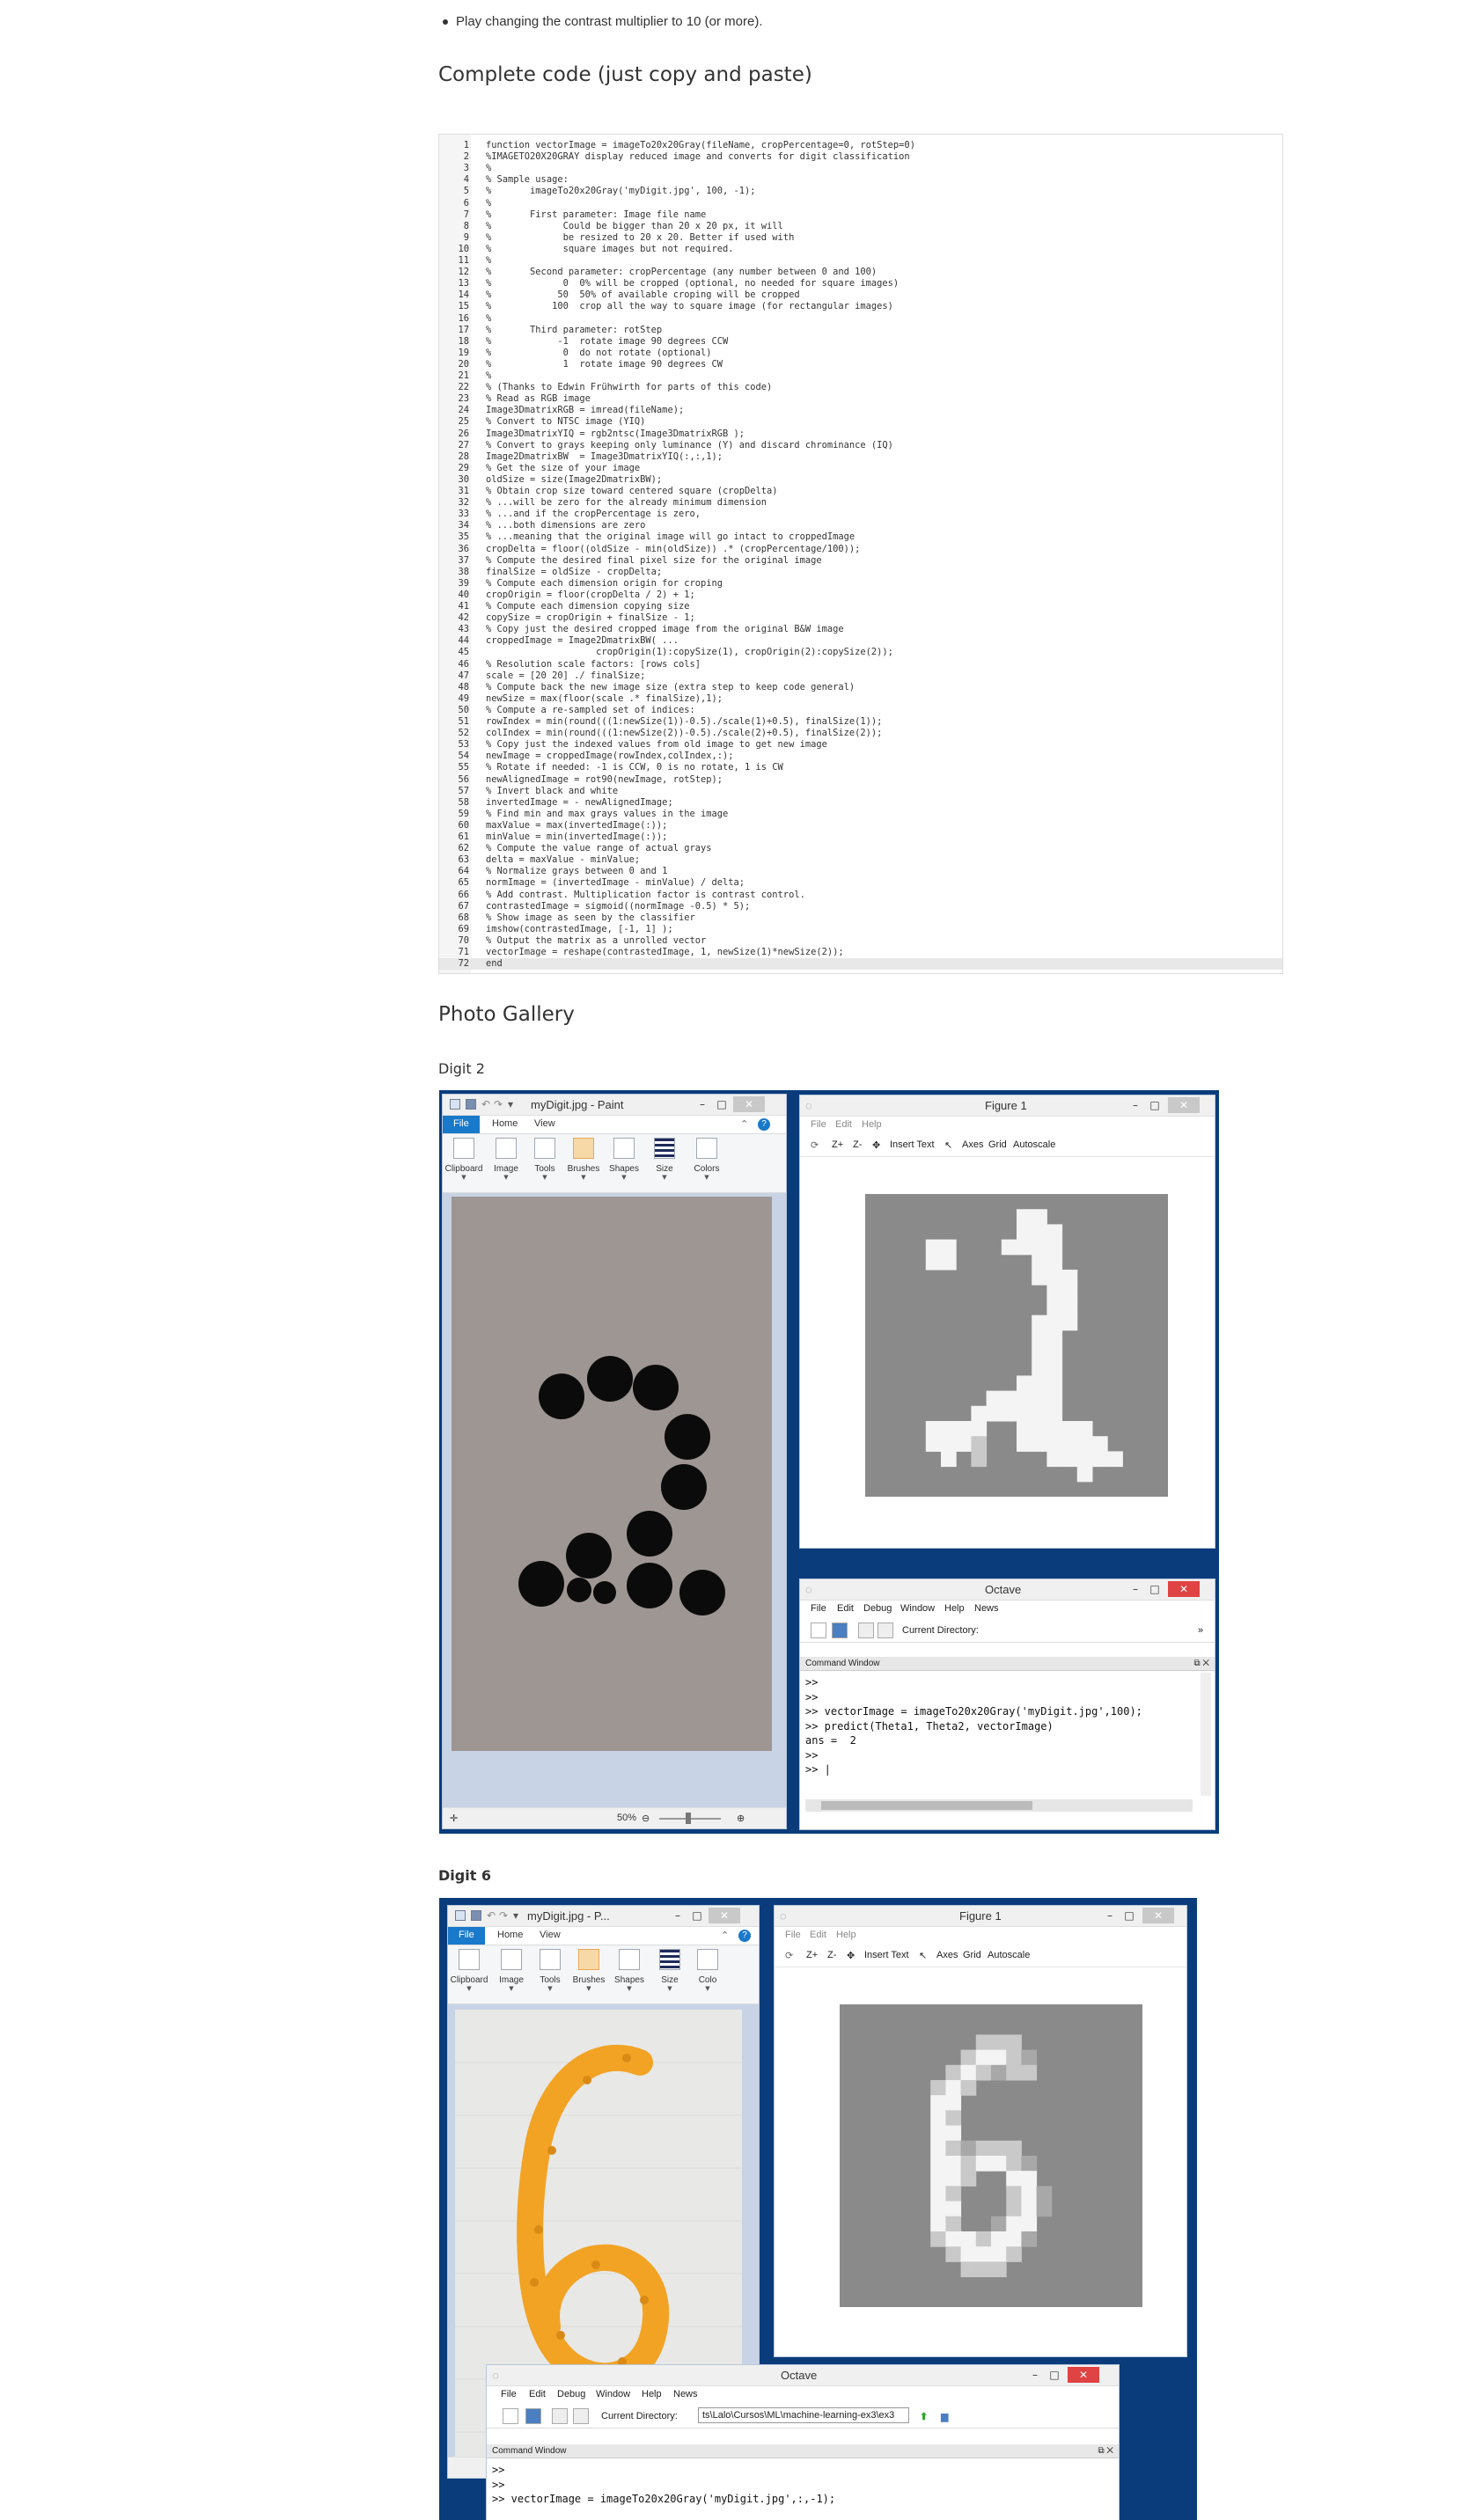 The height and width of the screenshot is (2520, 1476). I want to click on toolbar-overflow-icon: », so click(1200, 1630).